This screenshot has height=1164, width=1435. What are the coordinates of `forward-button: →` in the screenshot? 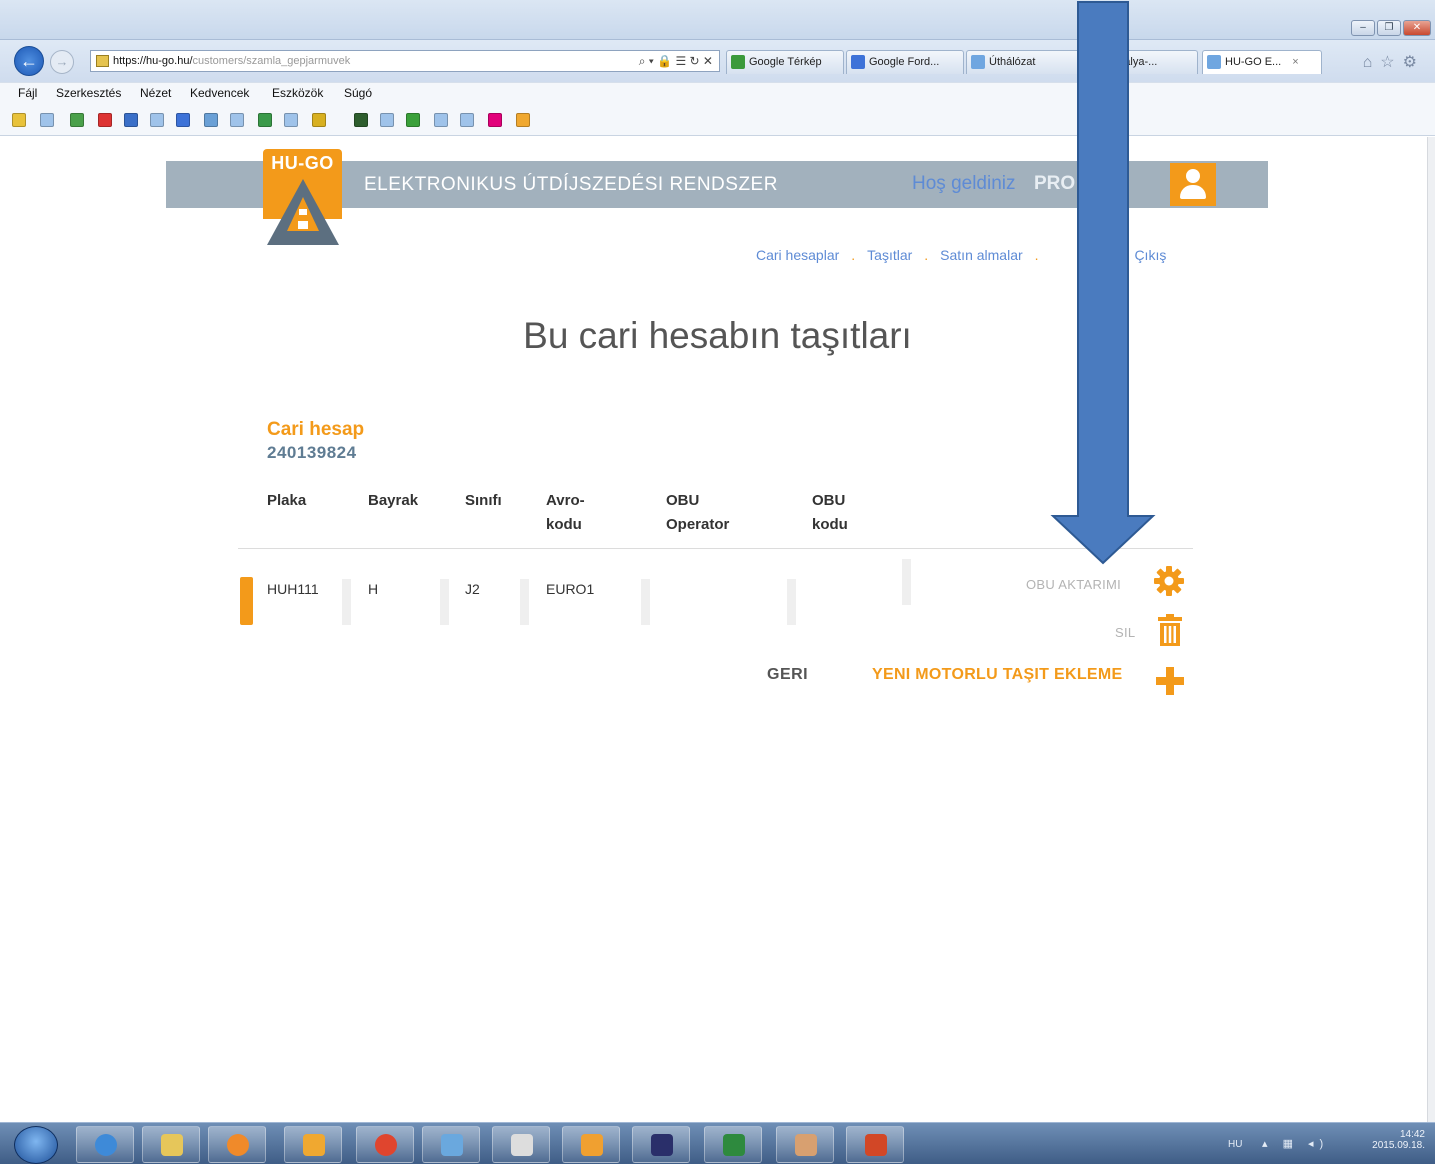 It's located at (62, 62).